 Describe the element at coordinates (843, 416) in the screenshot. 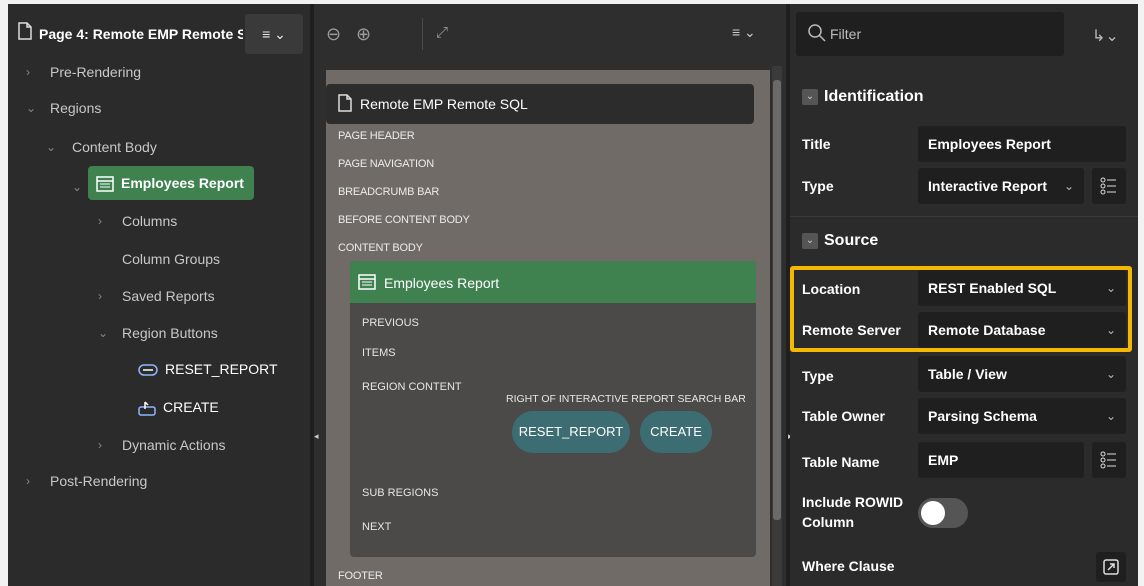

I see `table-owner-label: Table Owner` at that location.